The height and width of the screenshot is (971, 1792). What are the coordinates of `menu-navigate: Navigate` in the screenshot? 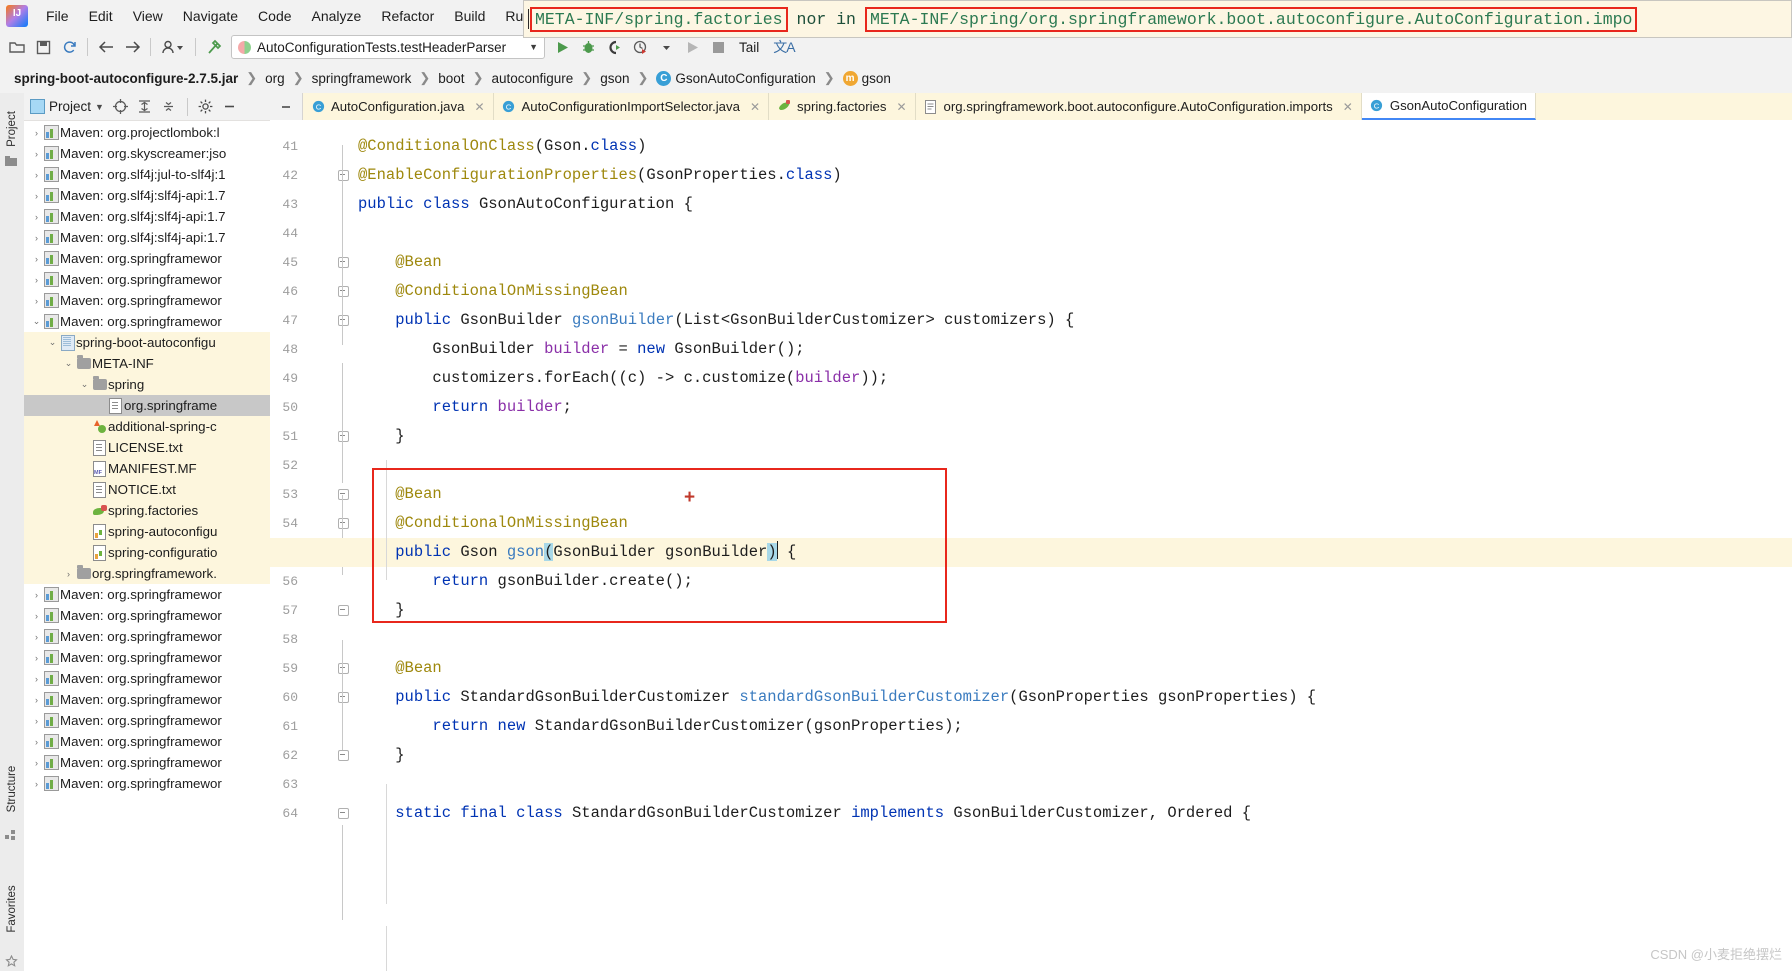 It's located at (210, 16).